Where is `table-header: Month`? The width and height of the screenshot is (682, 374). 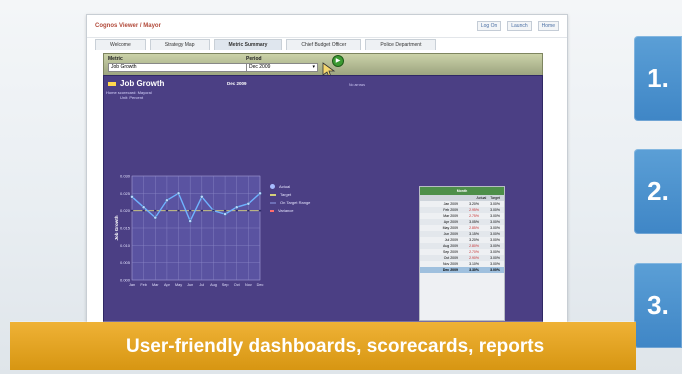
table-header: Month is located at coordinates (462, 191).